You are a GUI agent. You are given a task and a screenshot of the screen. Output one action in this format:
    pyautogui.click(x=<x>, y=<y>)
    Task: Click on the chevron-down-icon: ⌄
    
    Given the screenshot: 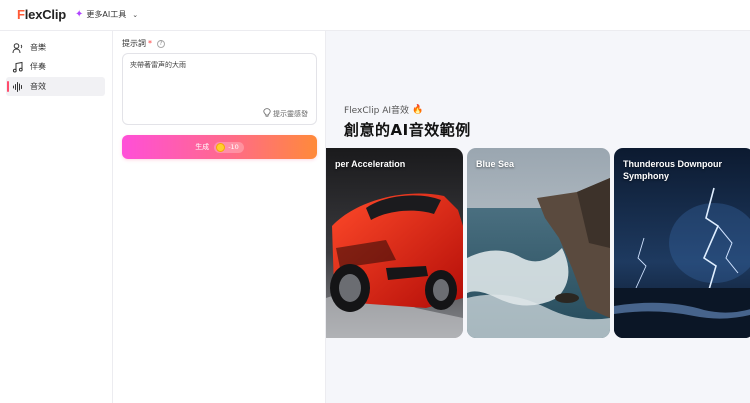 What is the action you would take?
    pyautogui.click(x=135, y=14)
    